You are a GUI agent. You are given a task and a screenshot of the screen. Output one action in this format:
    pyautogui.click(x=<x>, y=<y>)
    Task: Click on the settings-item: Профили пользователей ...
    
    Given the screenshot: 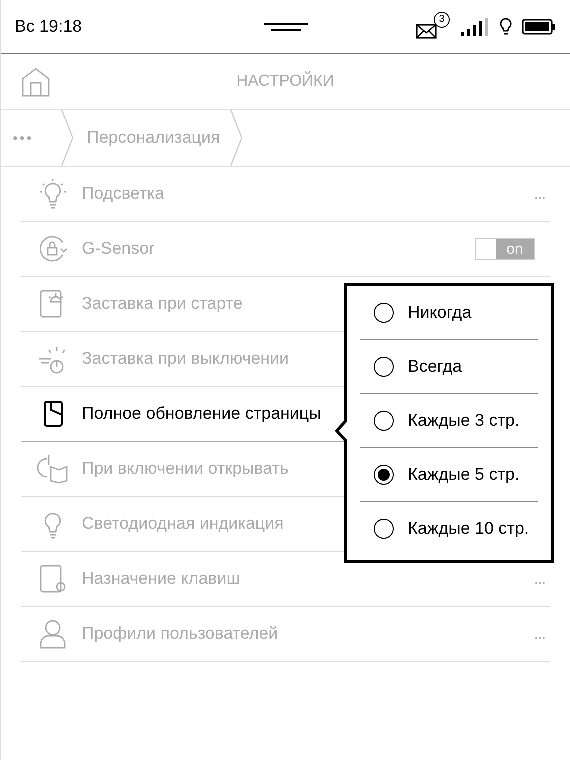 What is the action you would take?
    pyautogui.click(x=285, y=634)
    